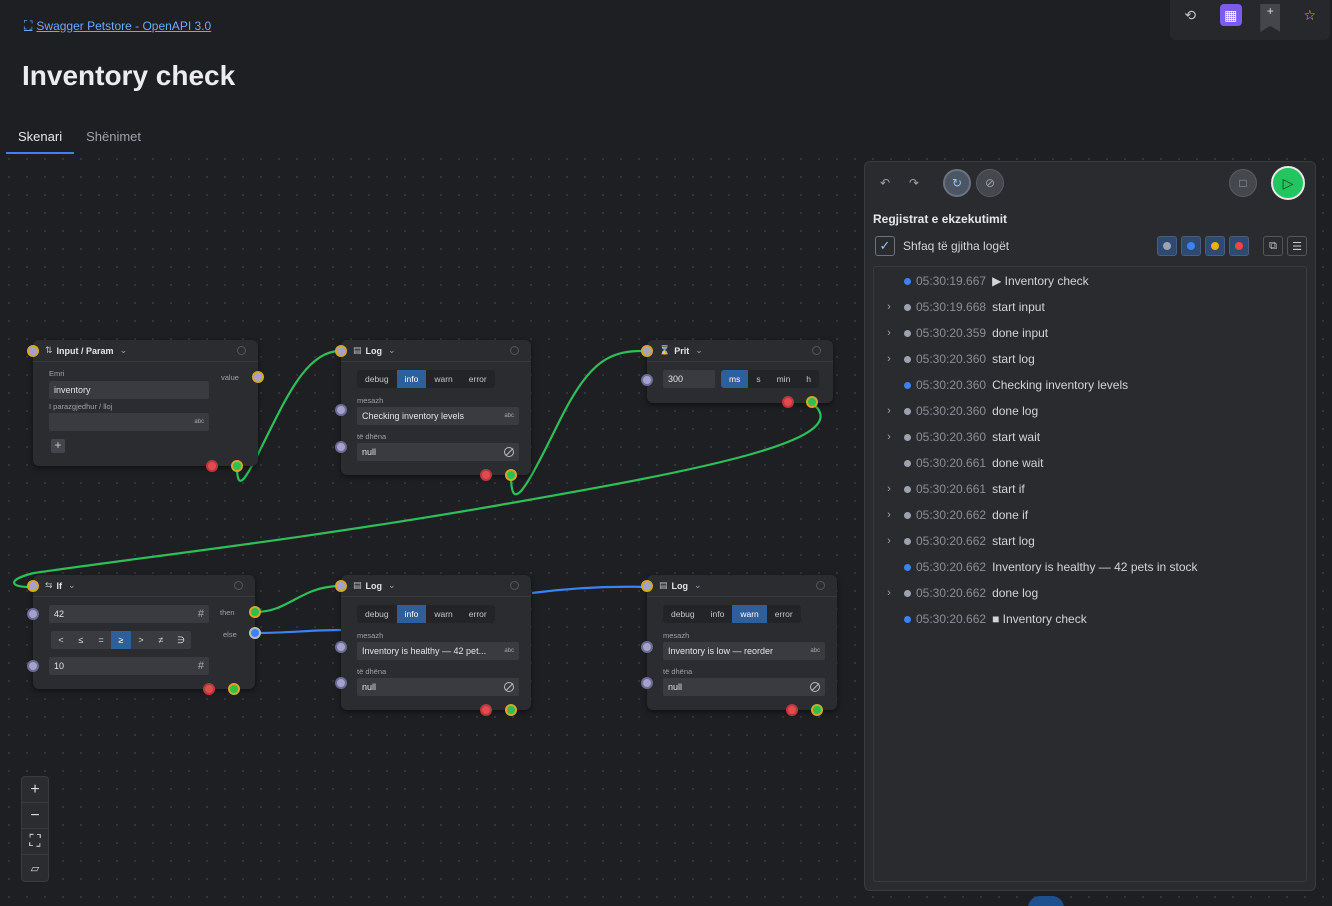 The image size is (1332, 906). Describe the element at coordinates (341, 447) in the screenshot. I see `log1-data-port` at that location.